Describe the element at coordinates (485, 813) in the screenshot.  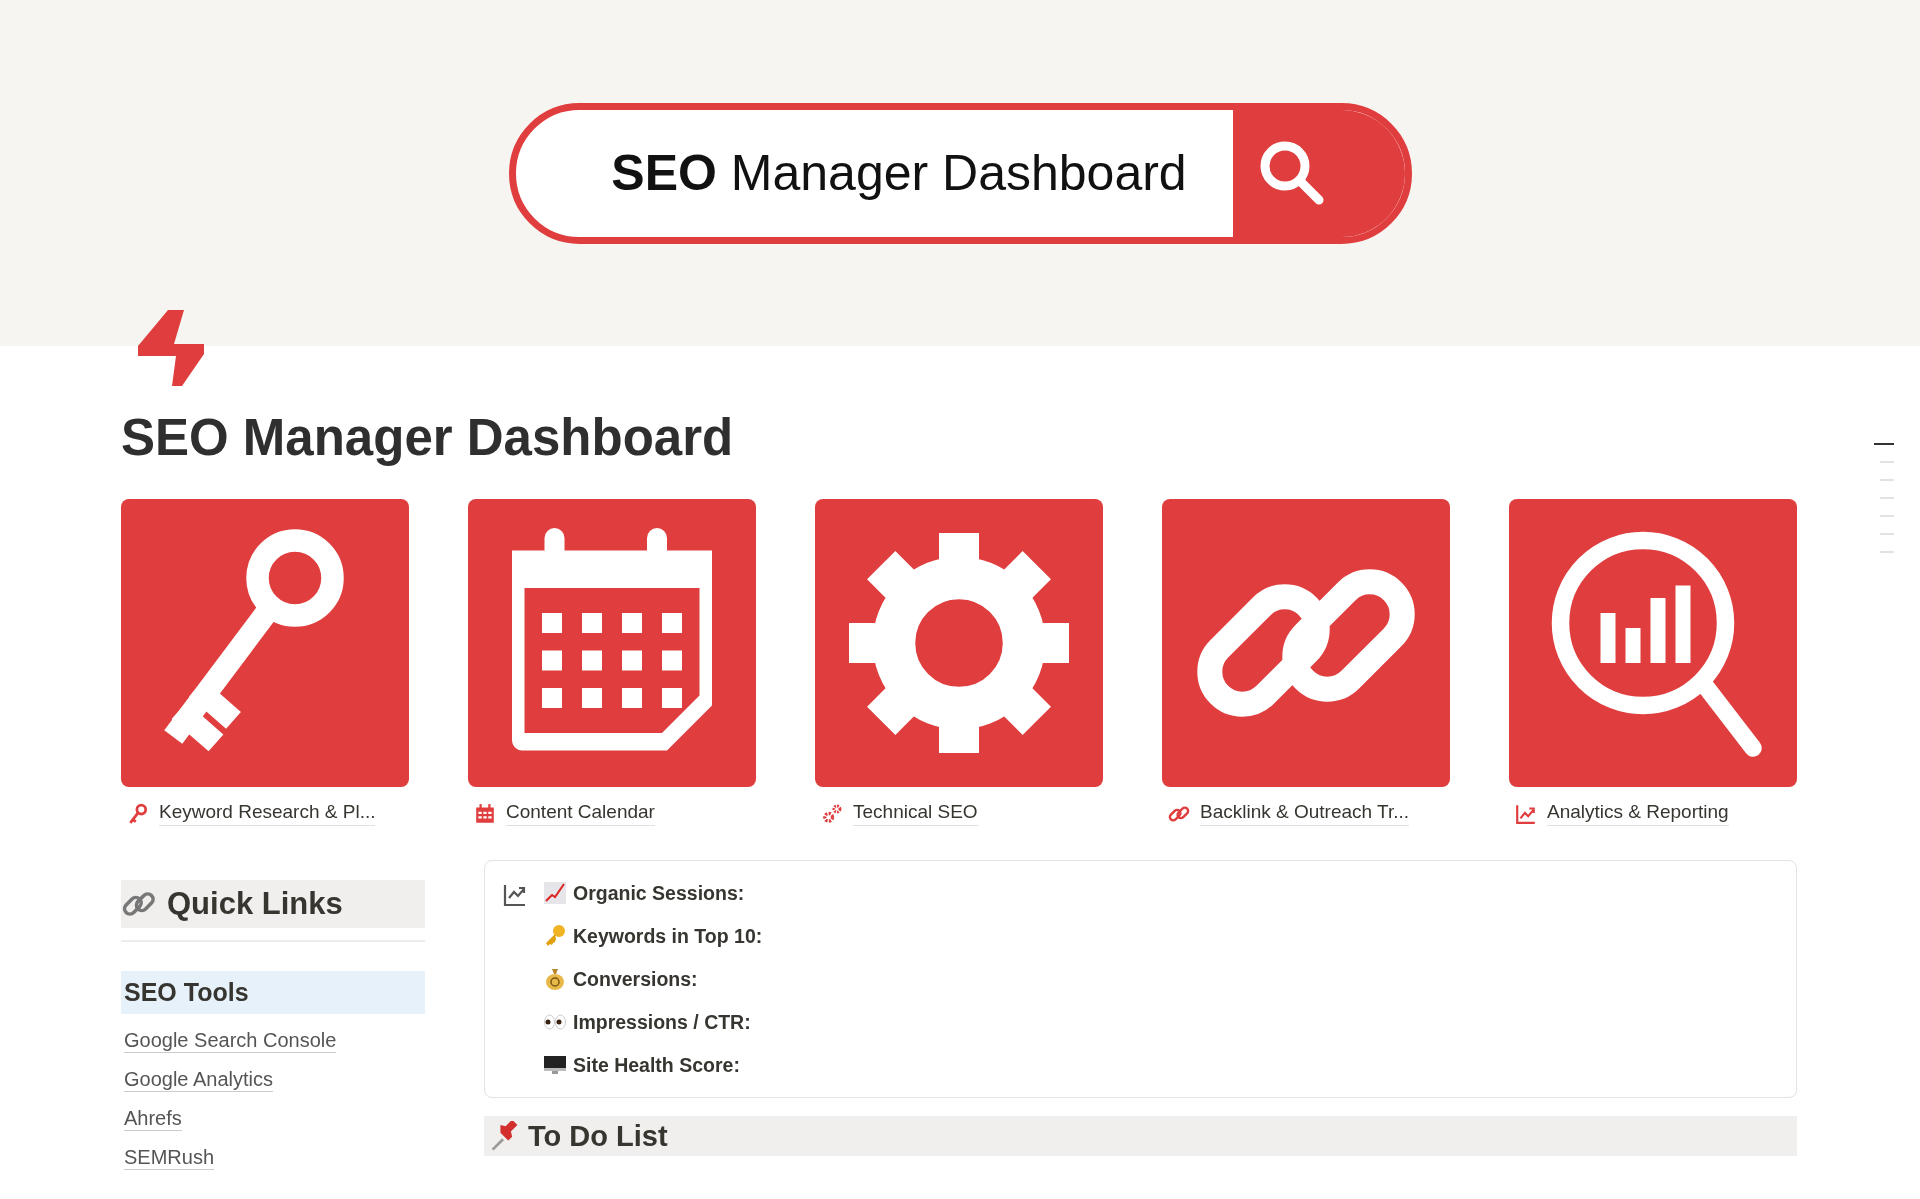
I see `calendar-icon` at that location.